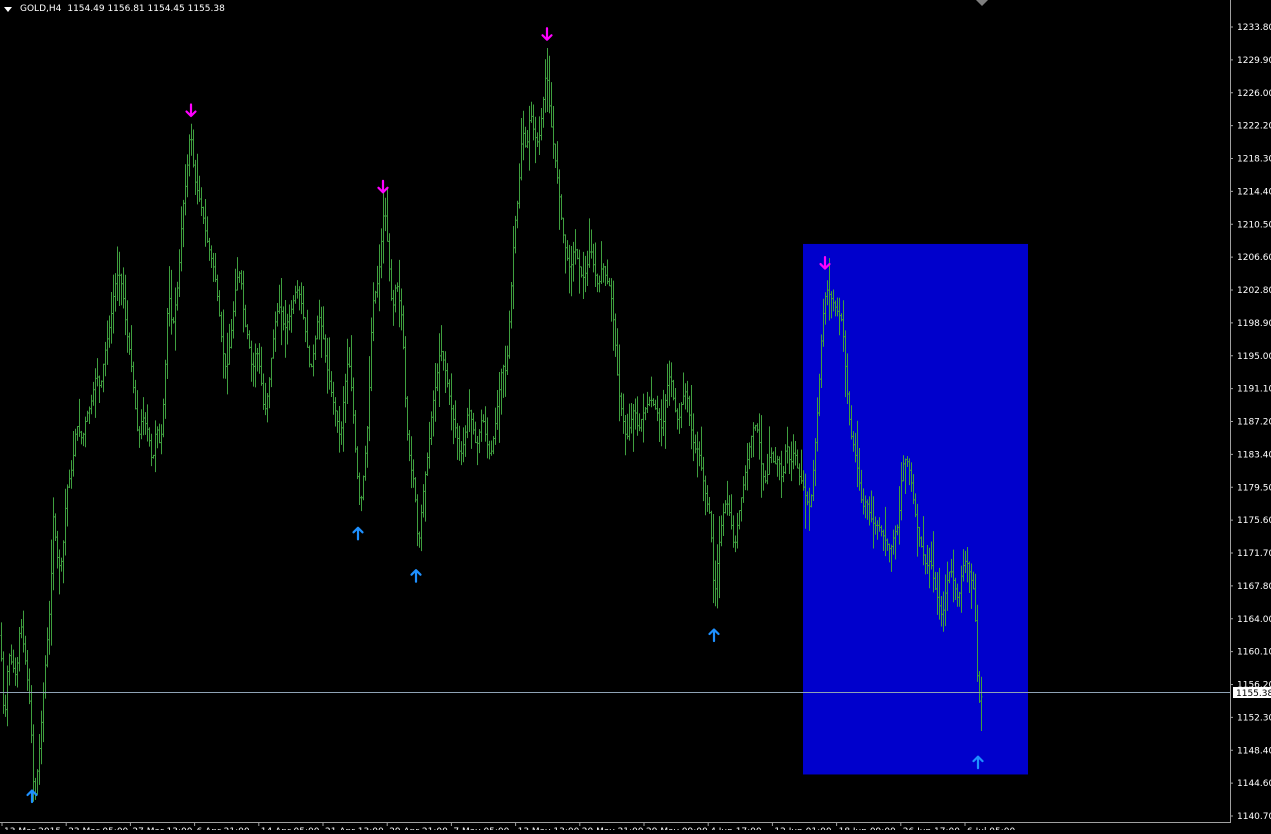  What do you see at coordinates (1254, 324) in the screenshot?
I see `price-tick-label: 1198.90` at bounding box center [1254, 324].